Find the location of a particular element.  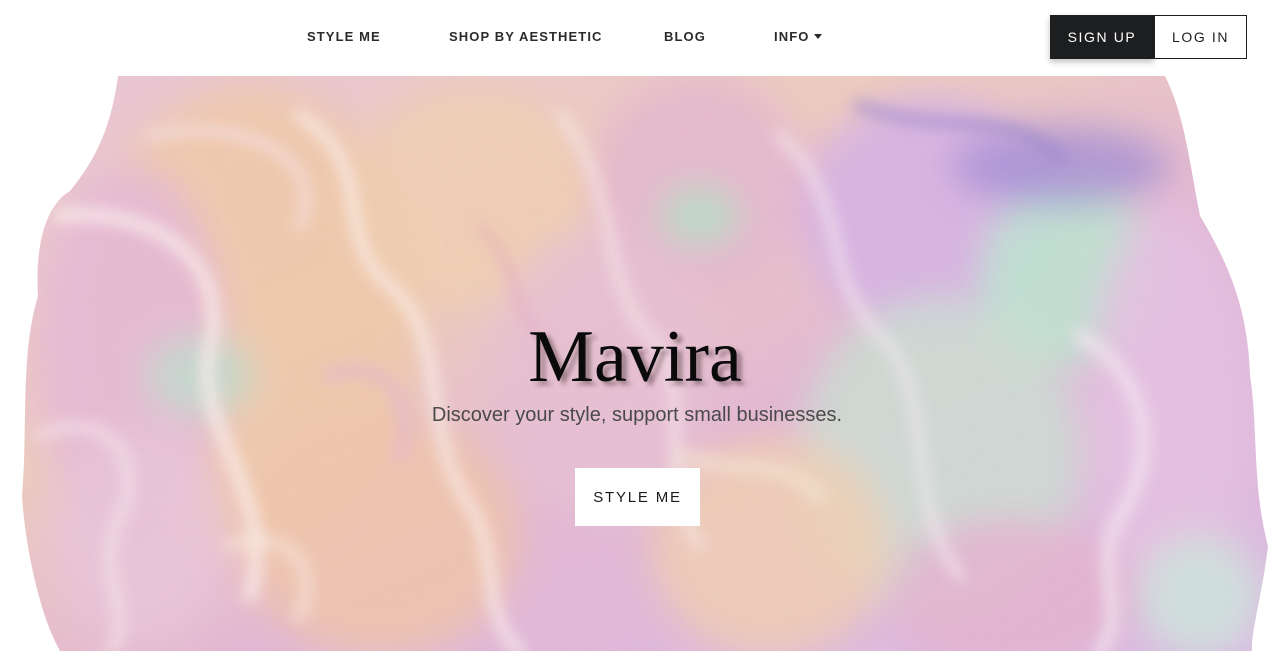

auth-buttons: SIGN UP LOG IN is located at coordinates (1148, 37).